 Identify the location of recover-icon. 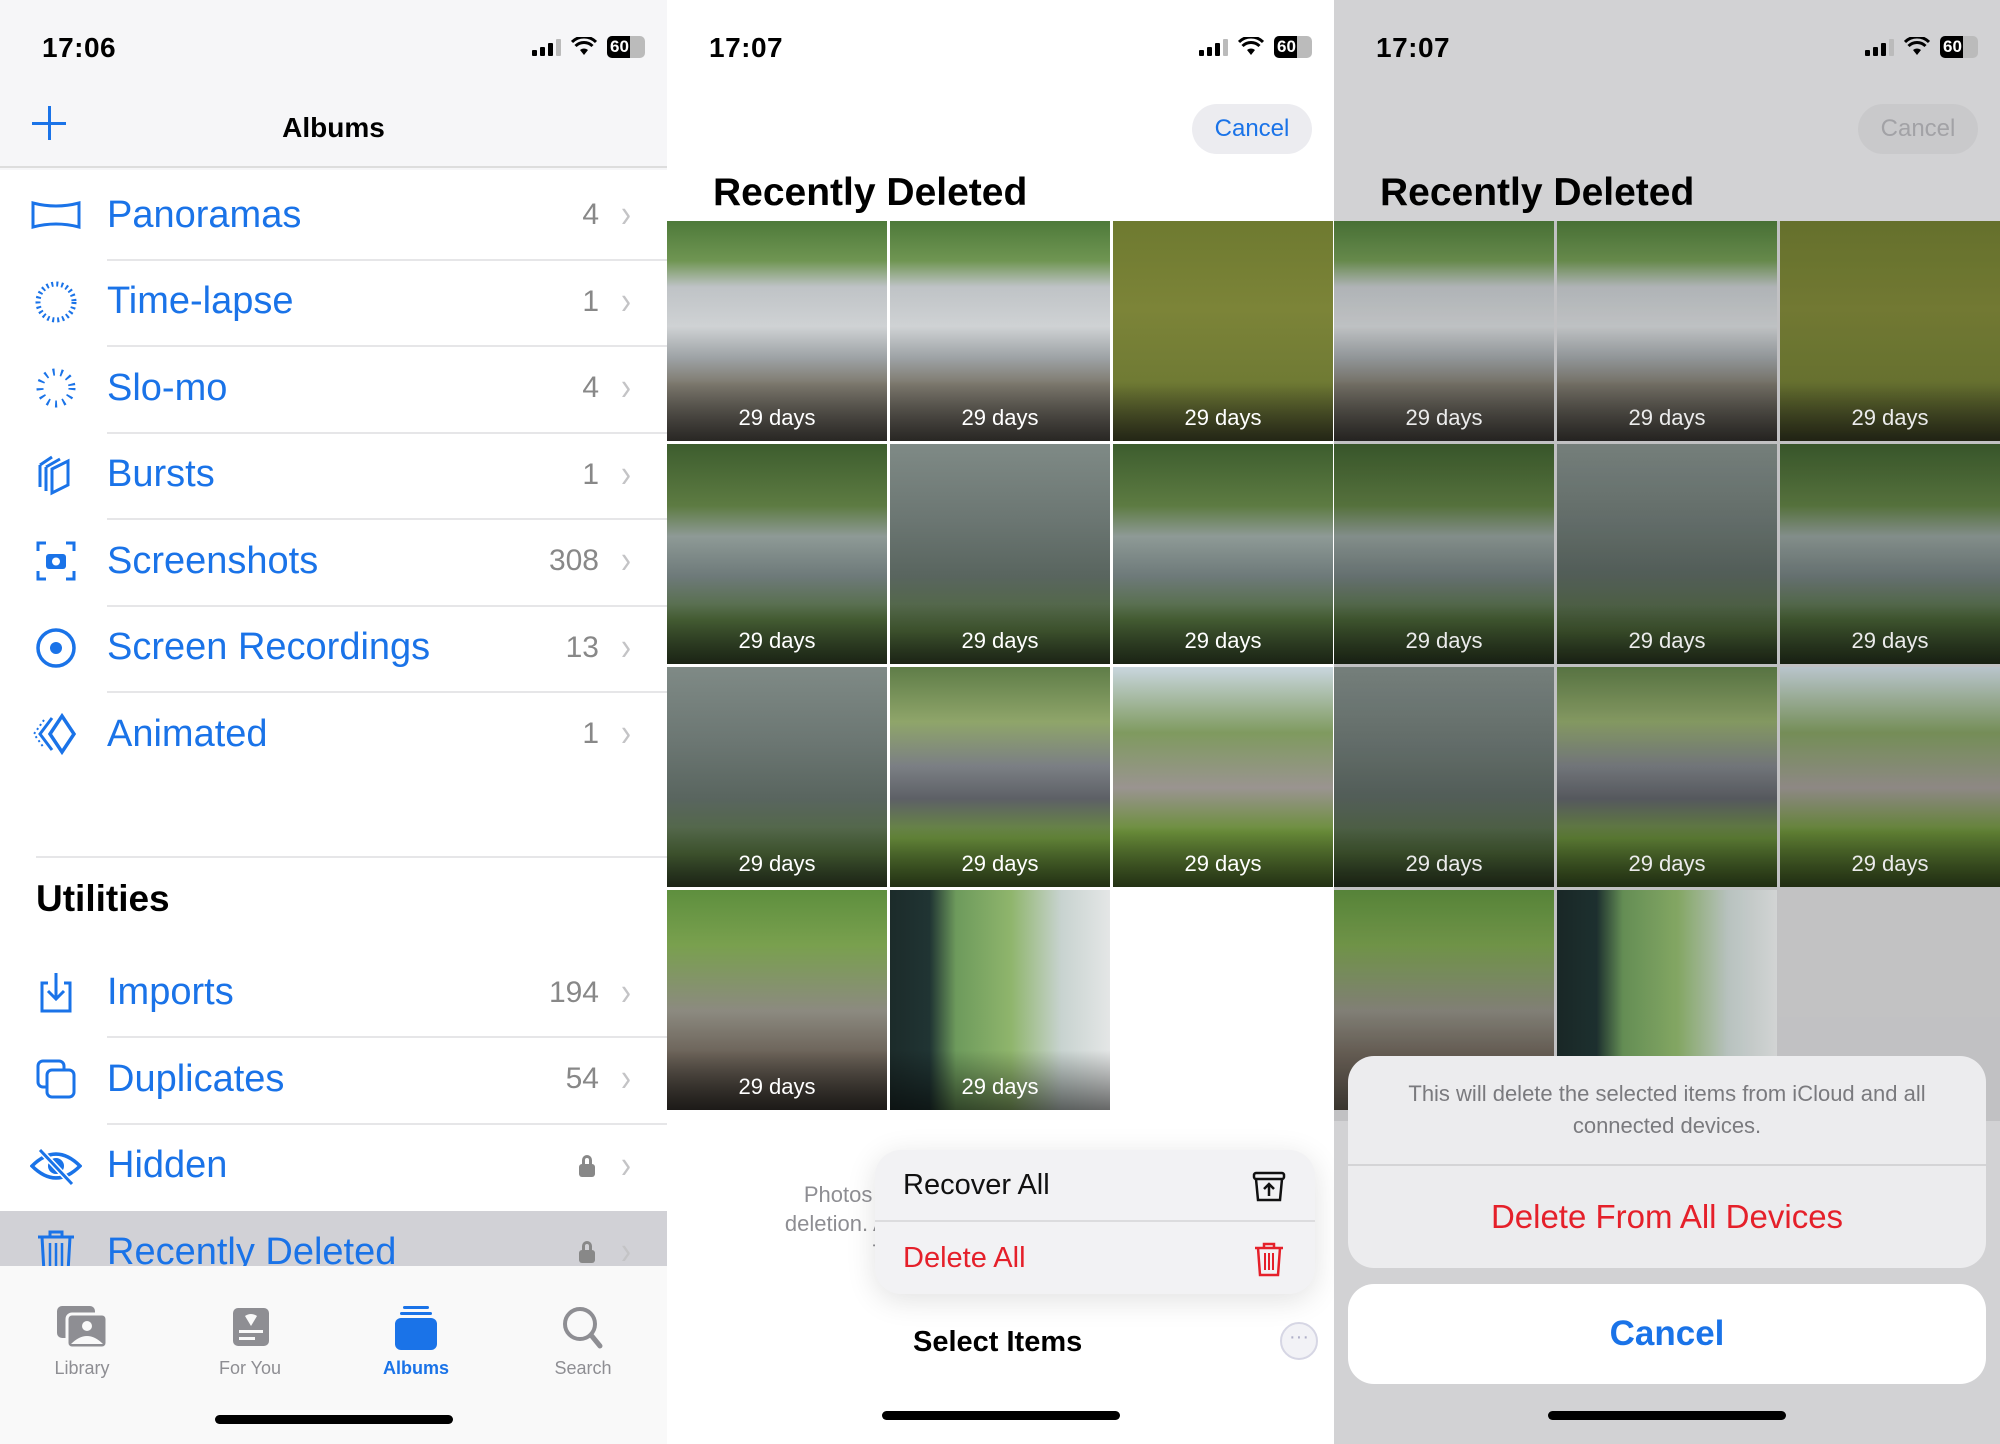
(1269, 1186).